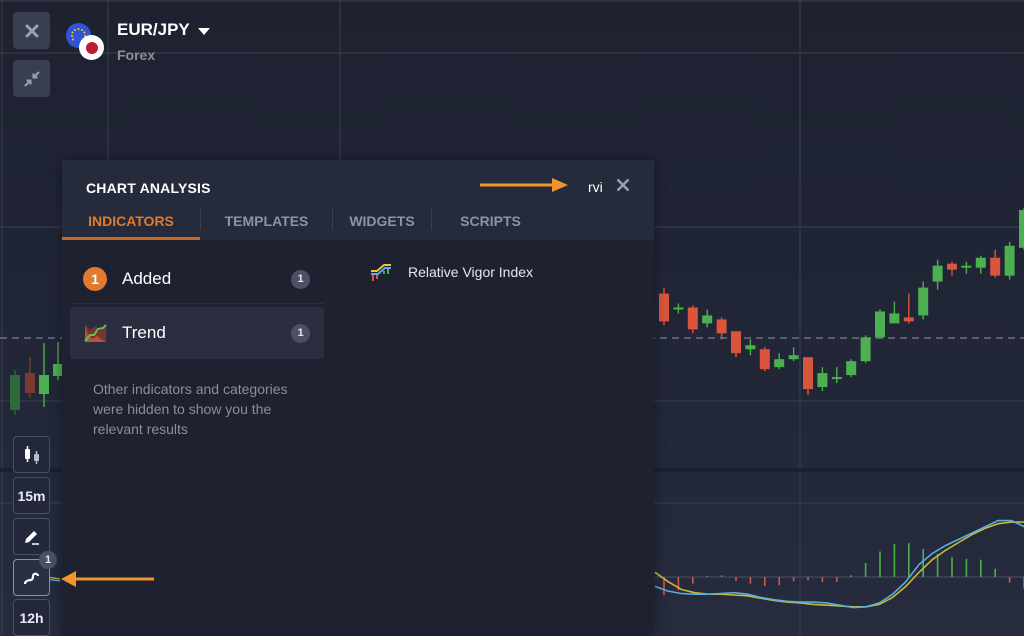  What do you see at coordinates (381, 272) in the screenshot?
I see `rvi-indicator-icon` at bounding box center [381, 272].